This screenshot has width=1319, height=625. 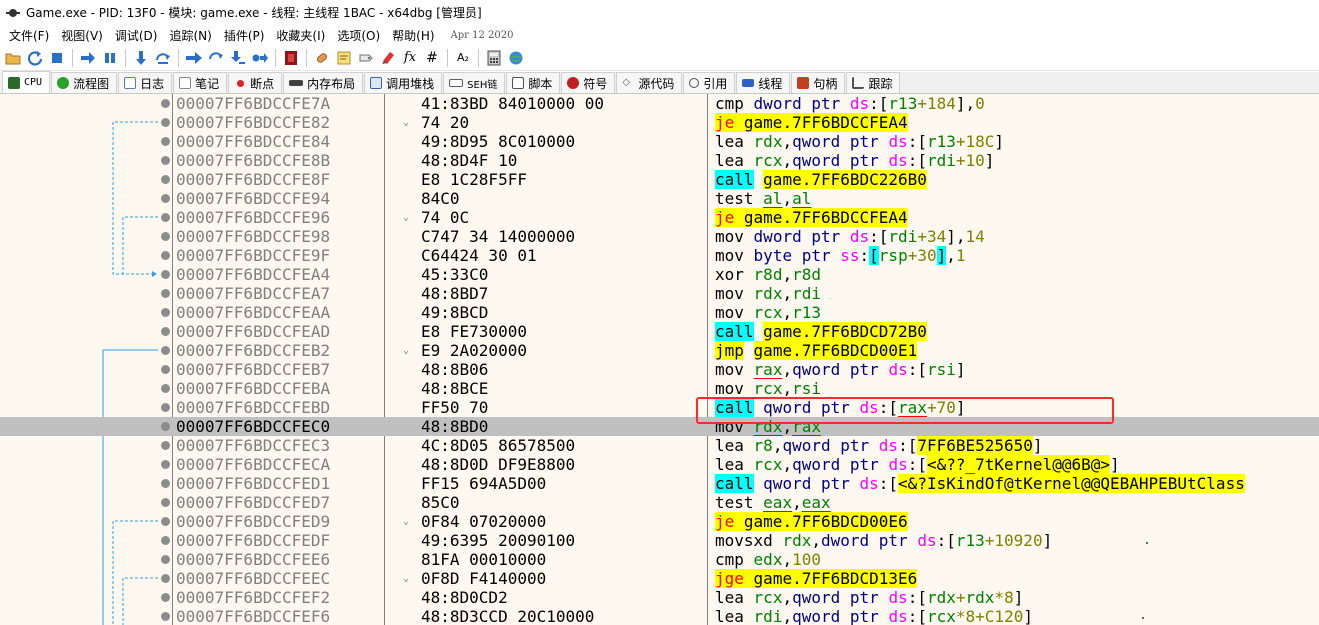 What do you see at coordinates (659, 198) in the screenshot?
I see `instruction-row: 00007FF6BDCCFE94 84C0 test al,al` at bounding box center [659, 198].